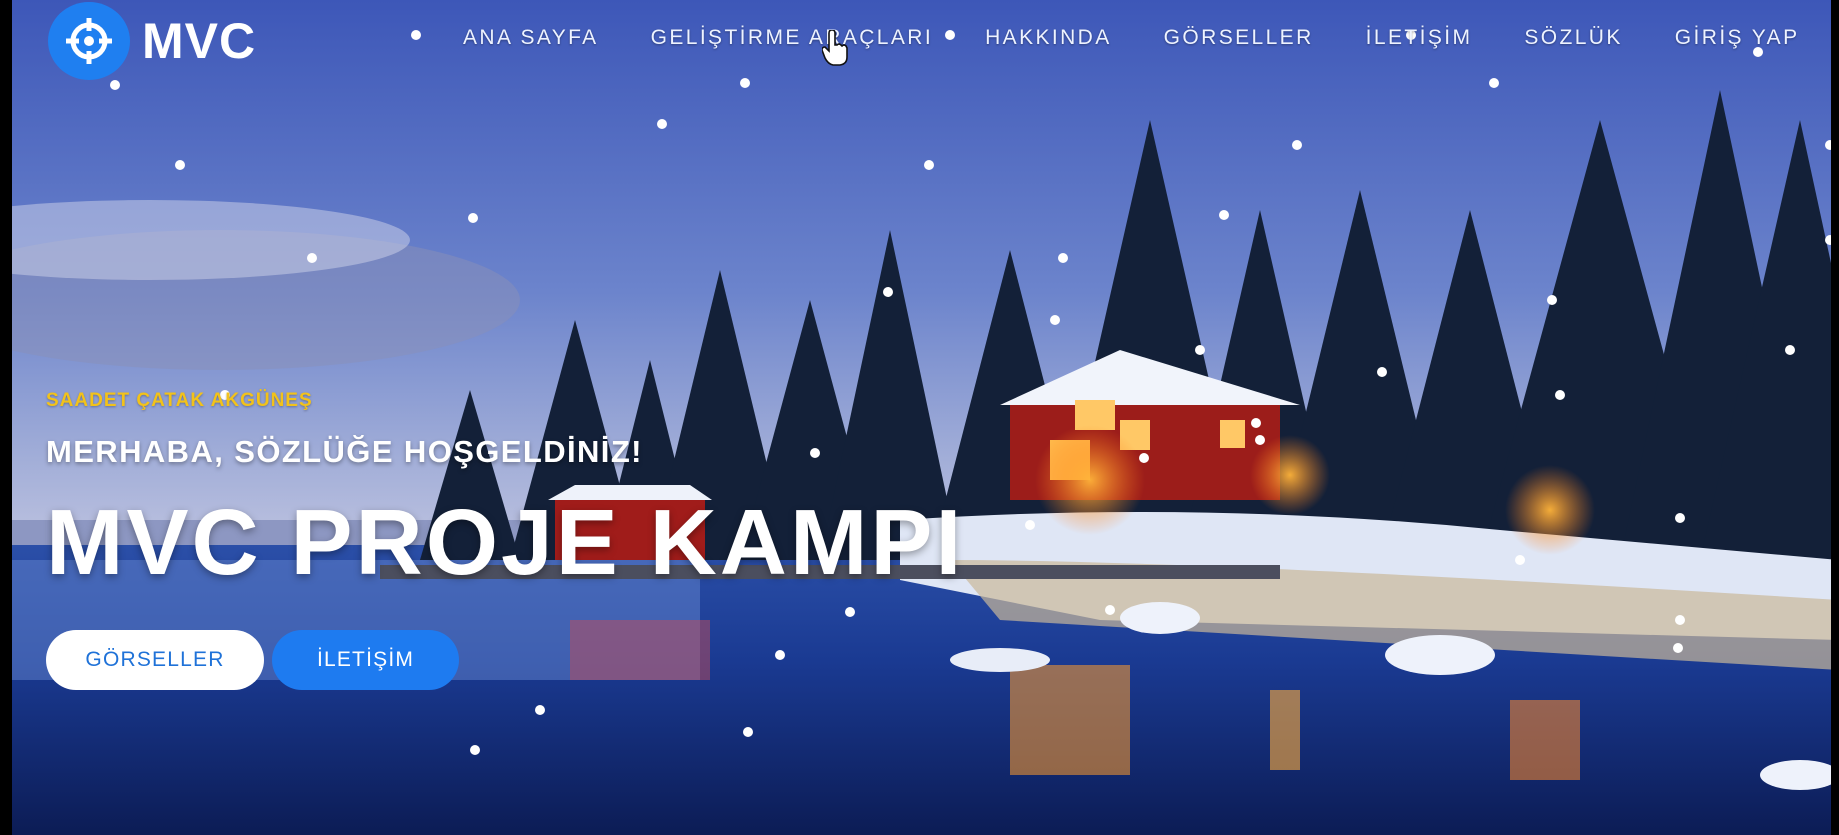  What do you see at coordinates (155, 660) in the screenshot?
I see `gallery-button: GÖRSELLER` at bounding box center [155, 660].